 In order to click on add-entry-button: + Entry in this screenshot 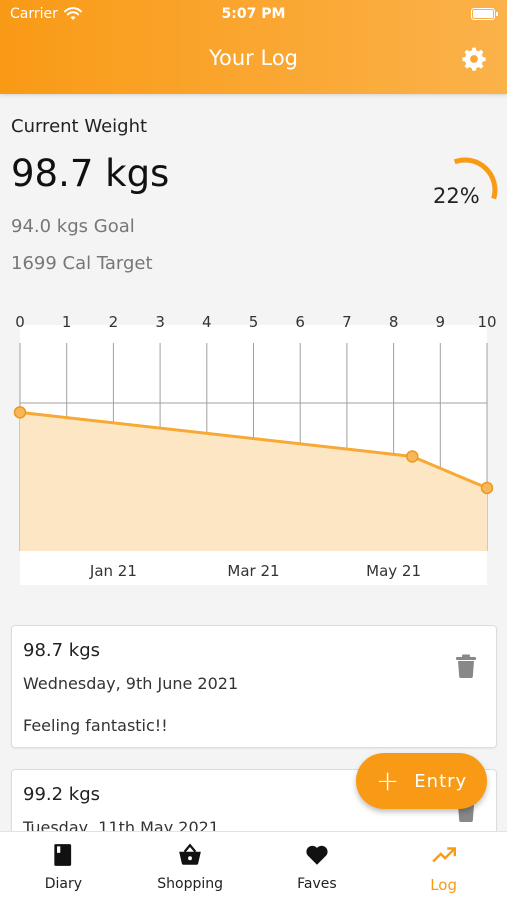, I will do `click(421, 781)`.